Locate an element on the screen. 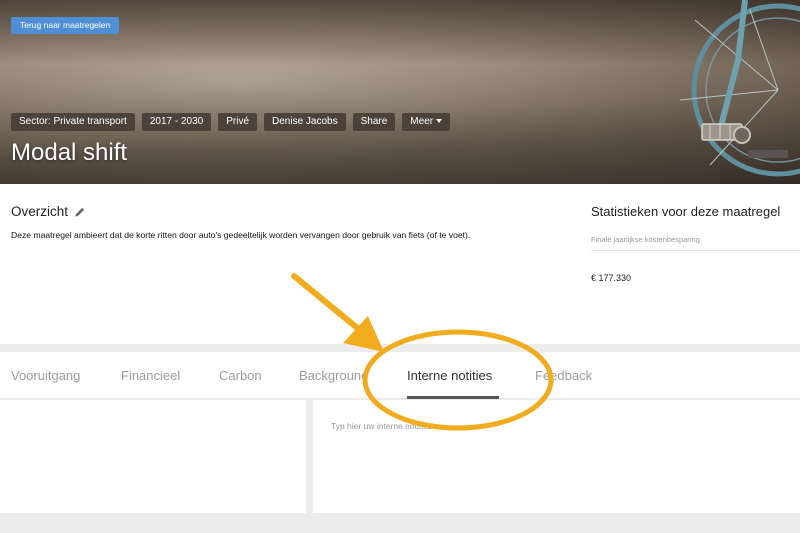  tab-financieel: Financieel is located at coordinates (150, 375).